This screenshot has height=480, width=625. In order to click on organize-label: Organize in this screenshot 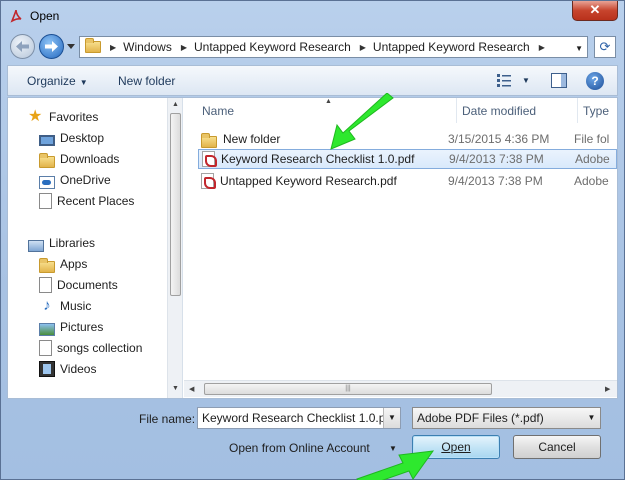, I will do `click(51, 81)`.